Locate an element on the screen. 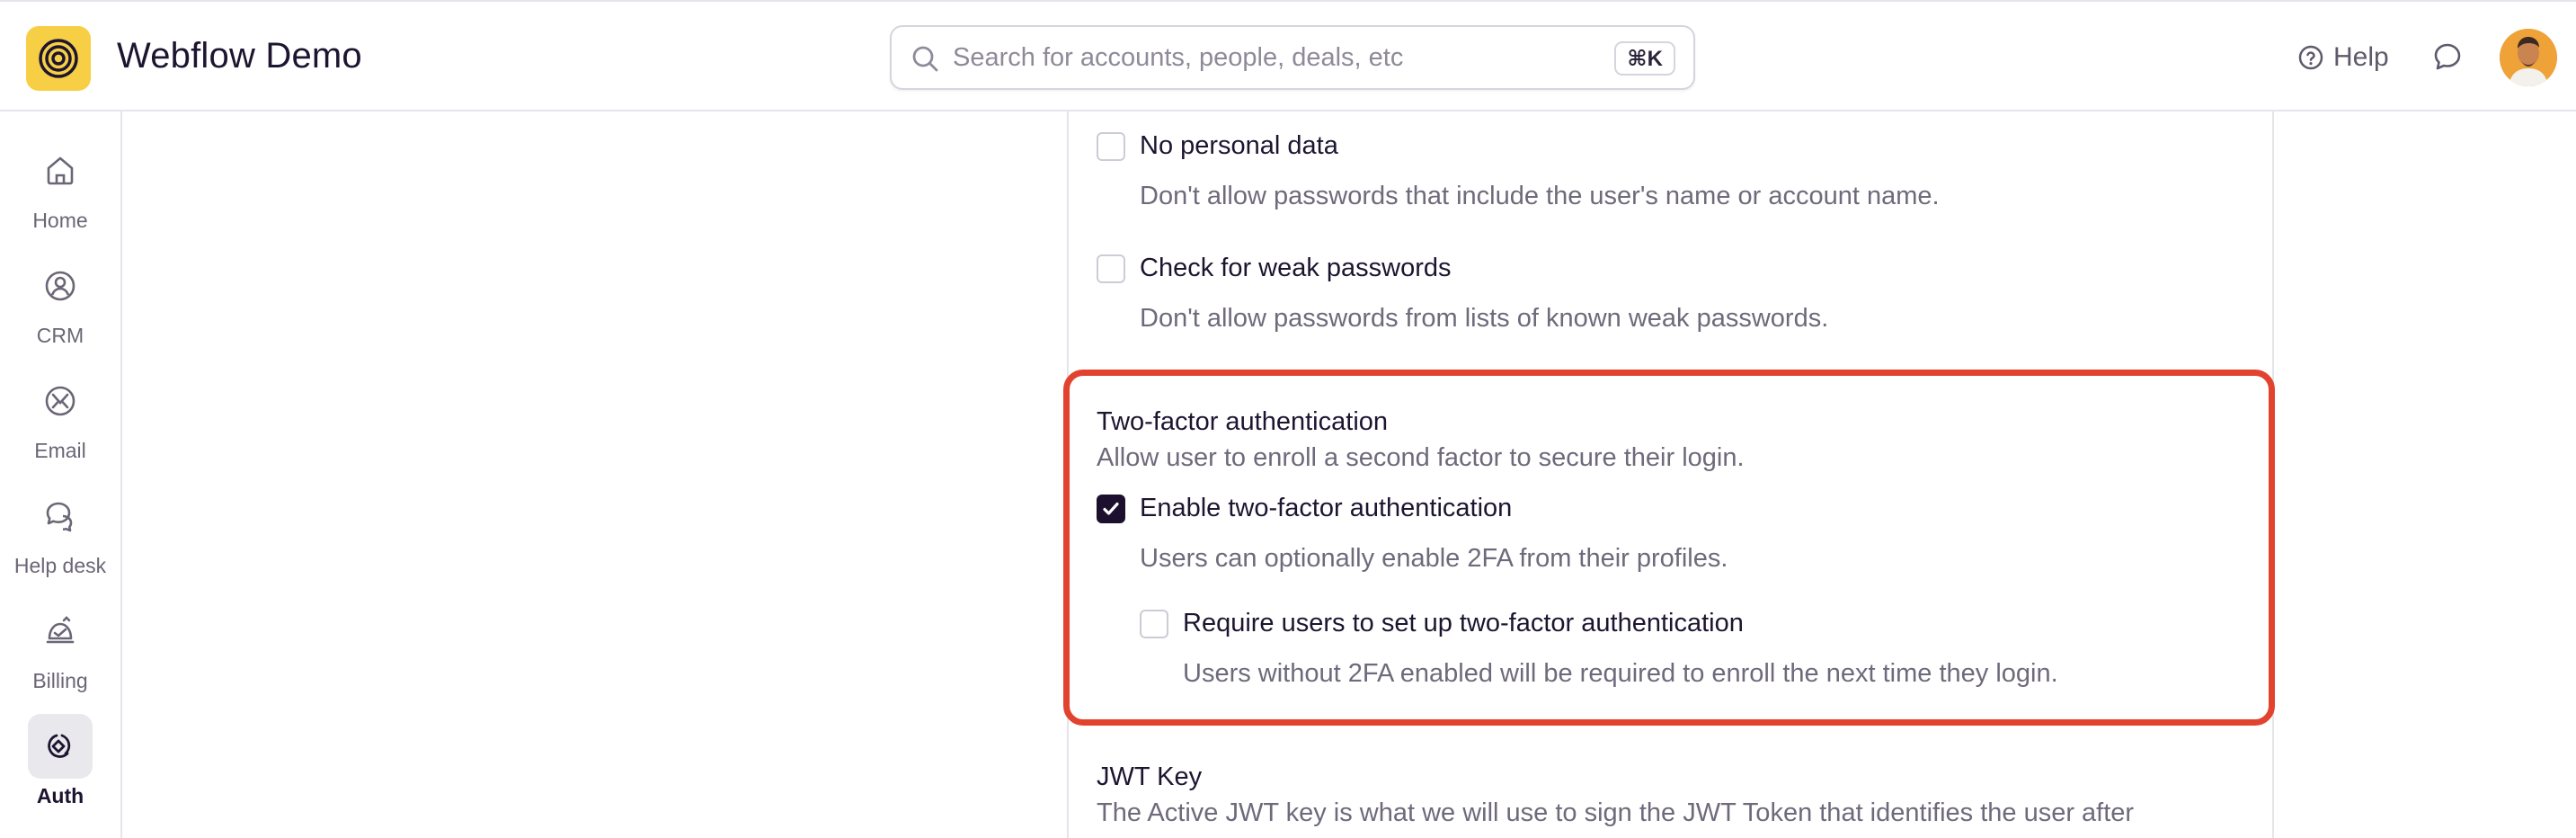  no-personal-data-checkbox is located at coordinates (1111, 146).